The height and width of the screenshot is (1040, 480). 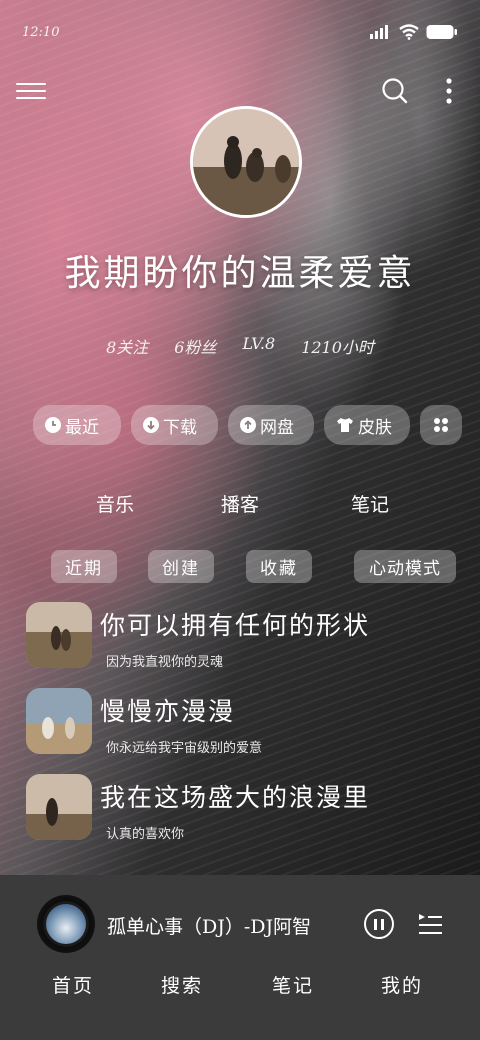 What do you see at coordinates (379, 924) in the screenshot?
I see `pause-button` at bounding box center [379, 924].